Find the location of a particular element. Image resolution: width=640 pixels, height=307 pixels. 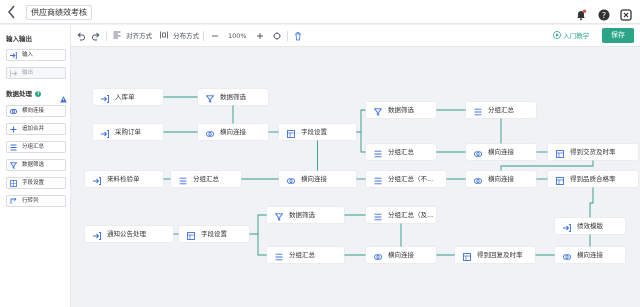

align-button: 对齐方式 is located at coordinates (132, 36).